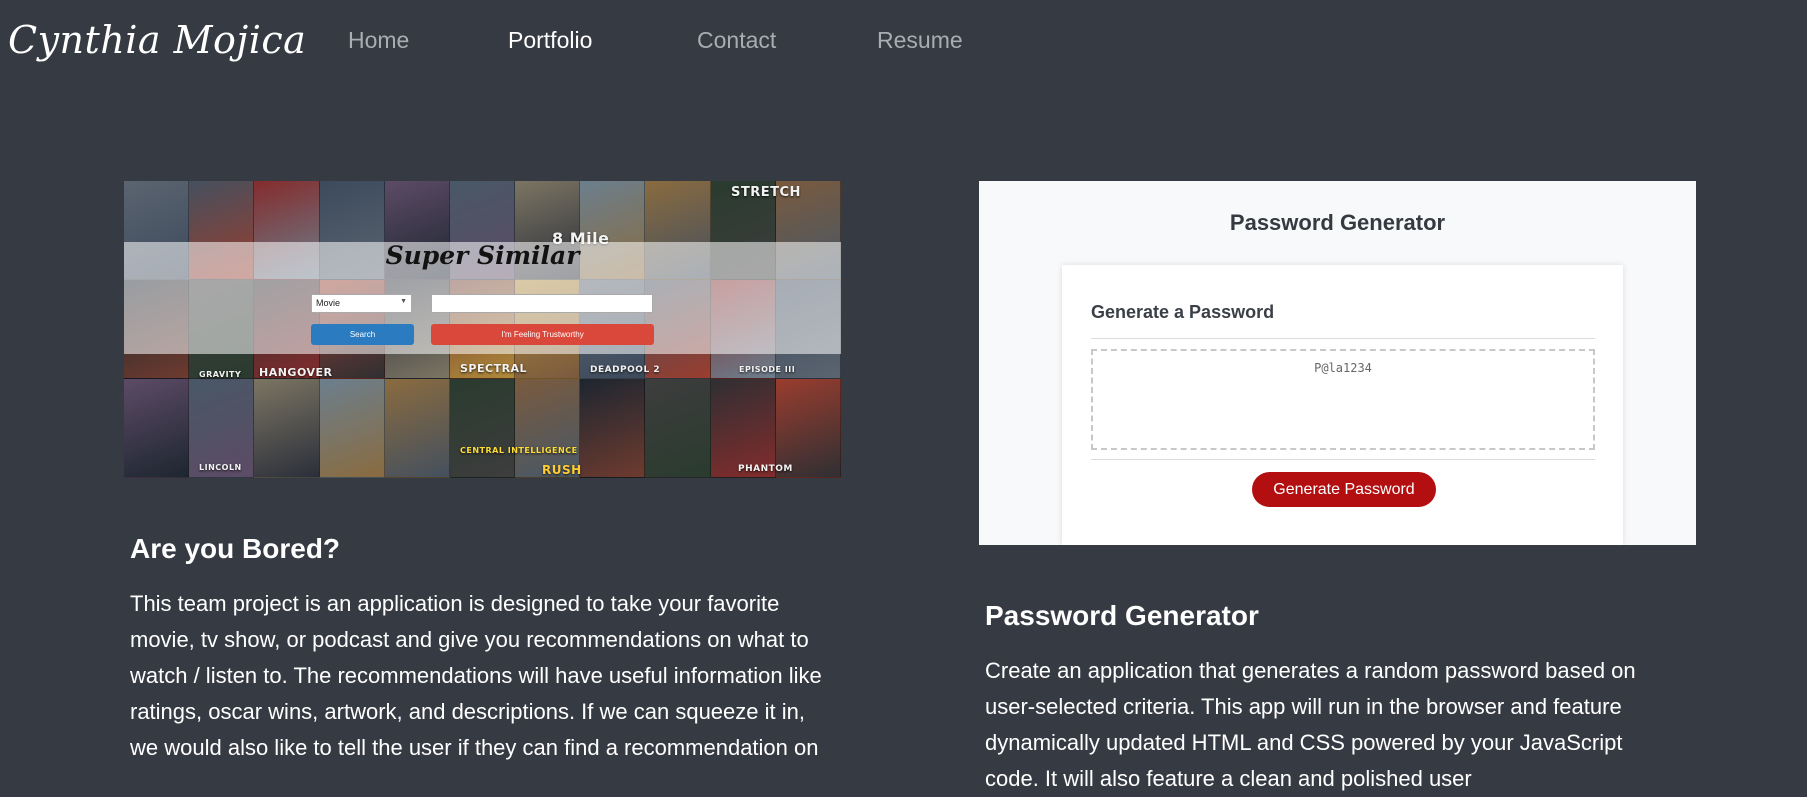 The width and height of the screenshot is (1807, 797). Describe the element at coordinates (920, 40) in the screenshot. I see `nav-link-resume: Resume` at that location.